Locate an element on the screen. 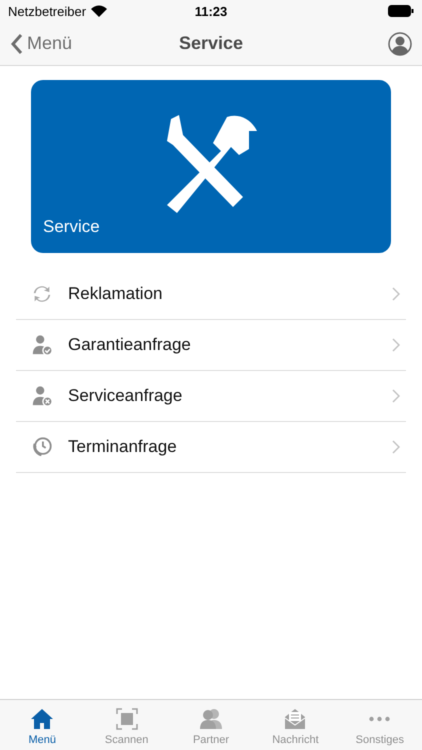  tab-item: Partner is located at coordinates (211, 725).